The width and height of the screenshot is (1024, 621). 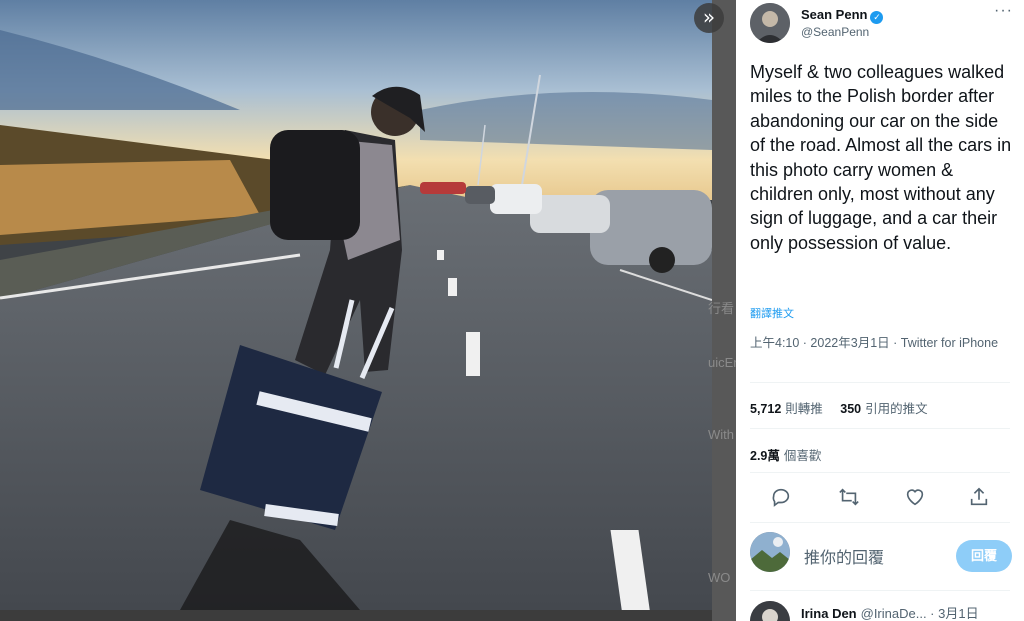 I want to click on background-text: 行看, so click(x=721, y=308).